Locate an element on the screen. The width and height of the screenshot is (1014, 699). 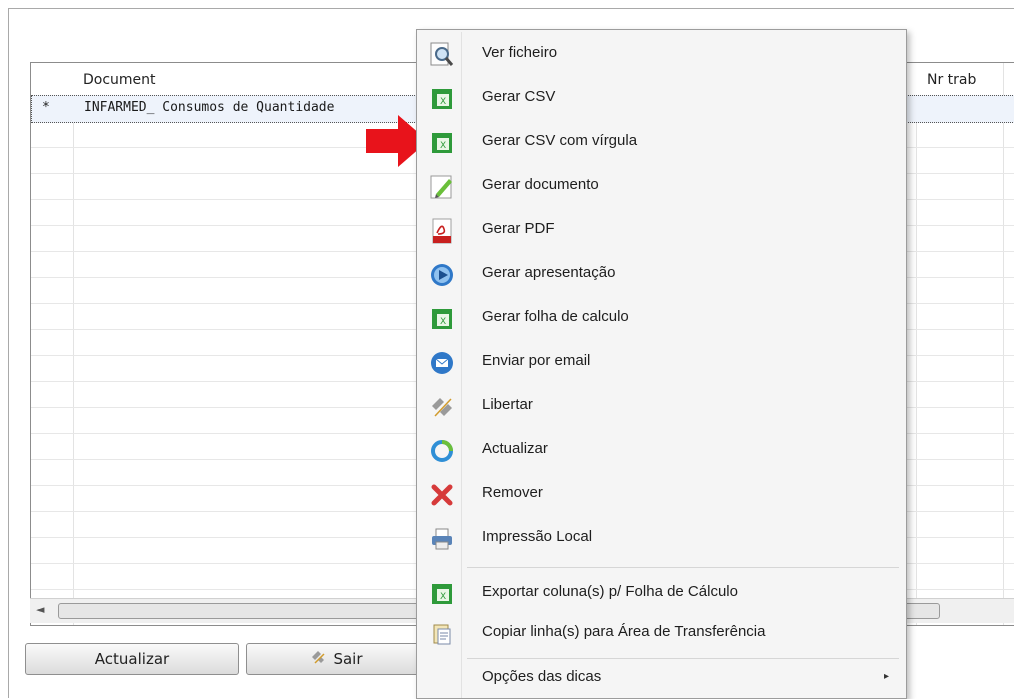
menu-item-gerar-csv: X Gerar CSV is located at coordinates (661, 98).